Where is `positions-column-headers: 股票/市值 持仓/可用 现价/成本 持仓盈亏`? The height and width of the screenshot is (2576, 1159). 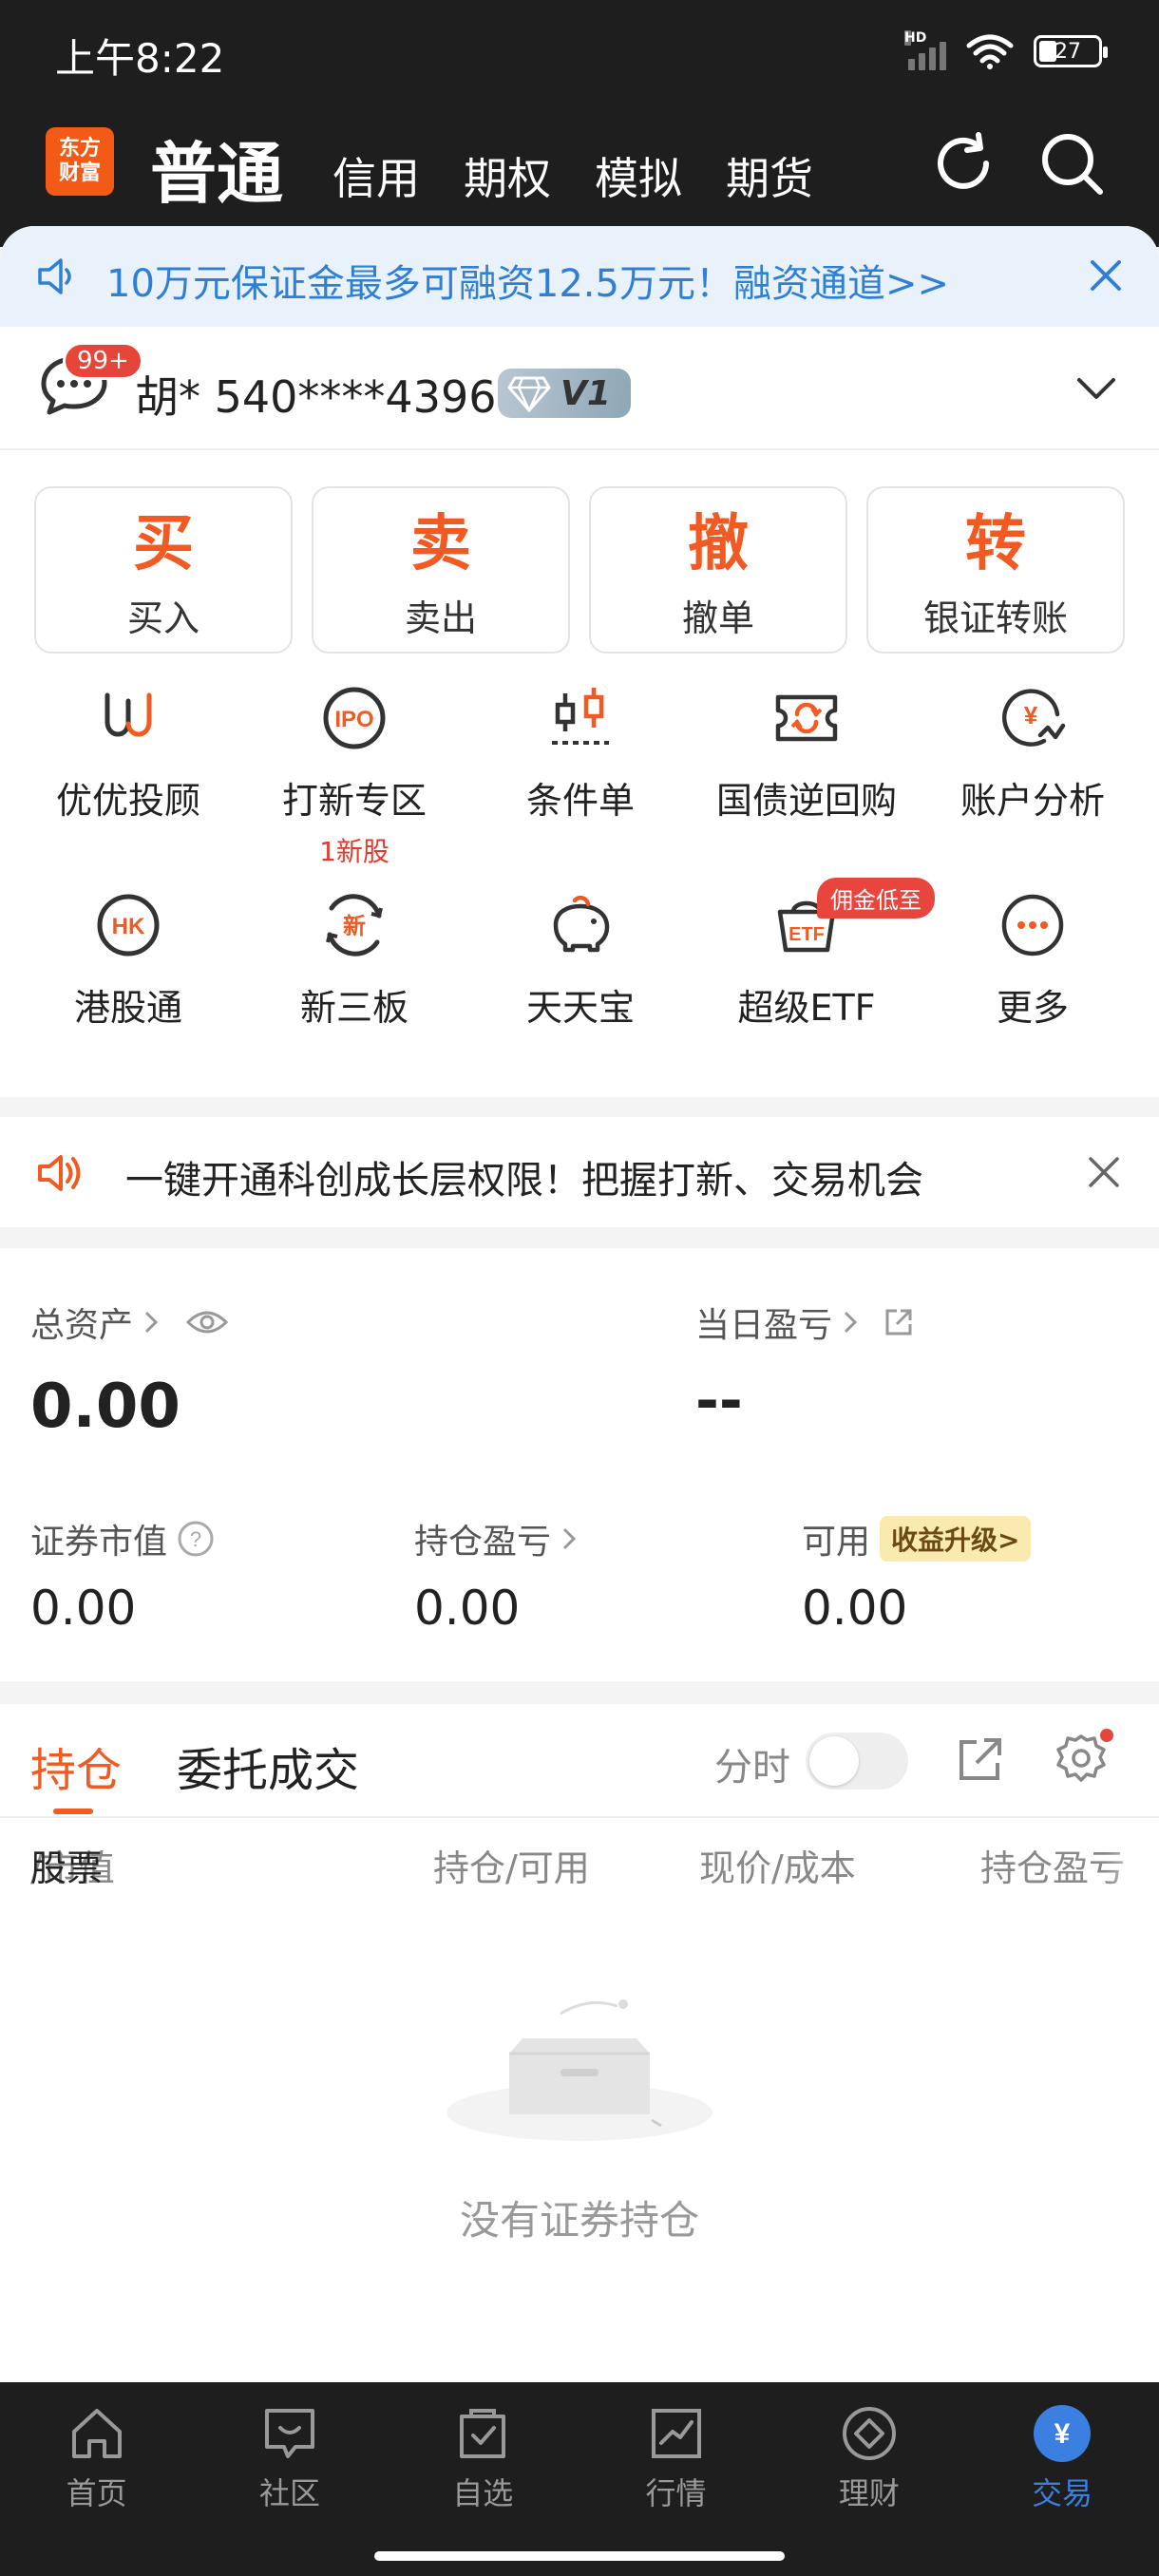
positions-column-headers: 股票/市值 持仓/可用 现价/成本 持仓盈亏 is located at coordinates (579, 1867).